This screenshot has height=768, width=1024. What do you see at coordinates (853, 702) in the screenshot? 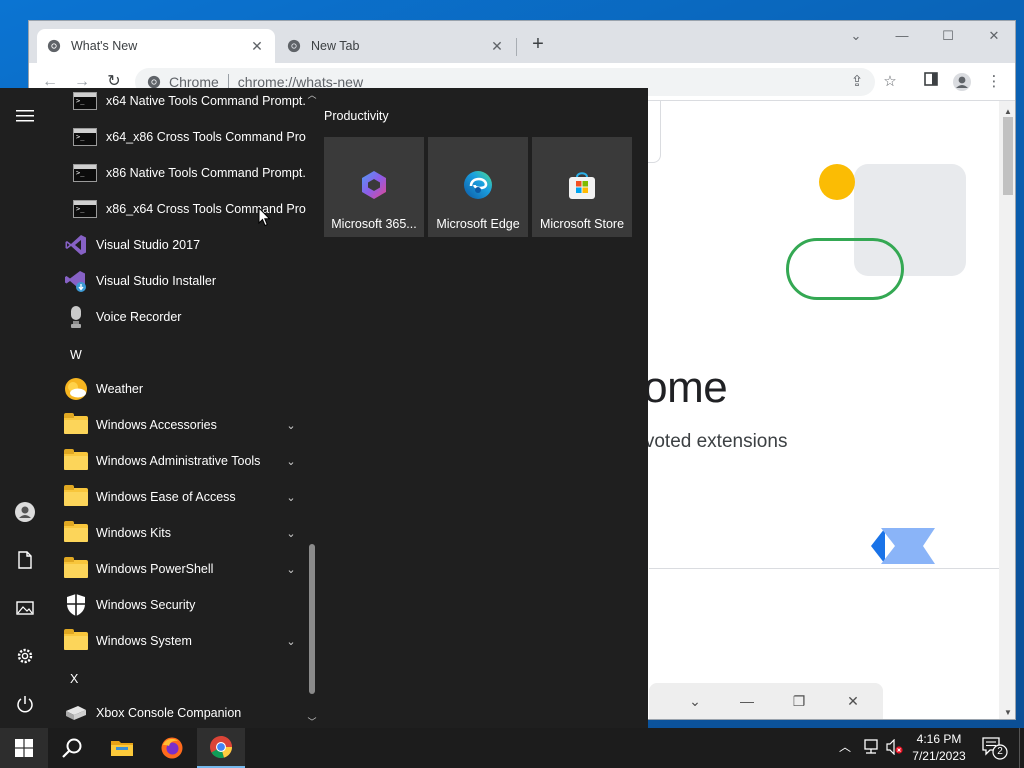
I see `close-icon: ✕` at bounding box center [853, 702].